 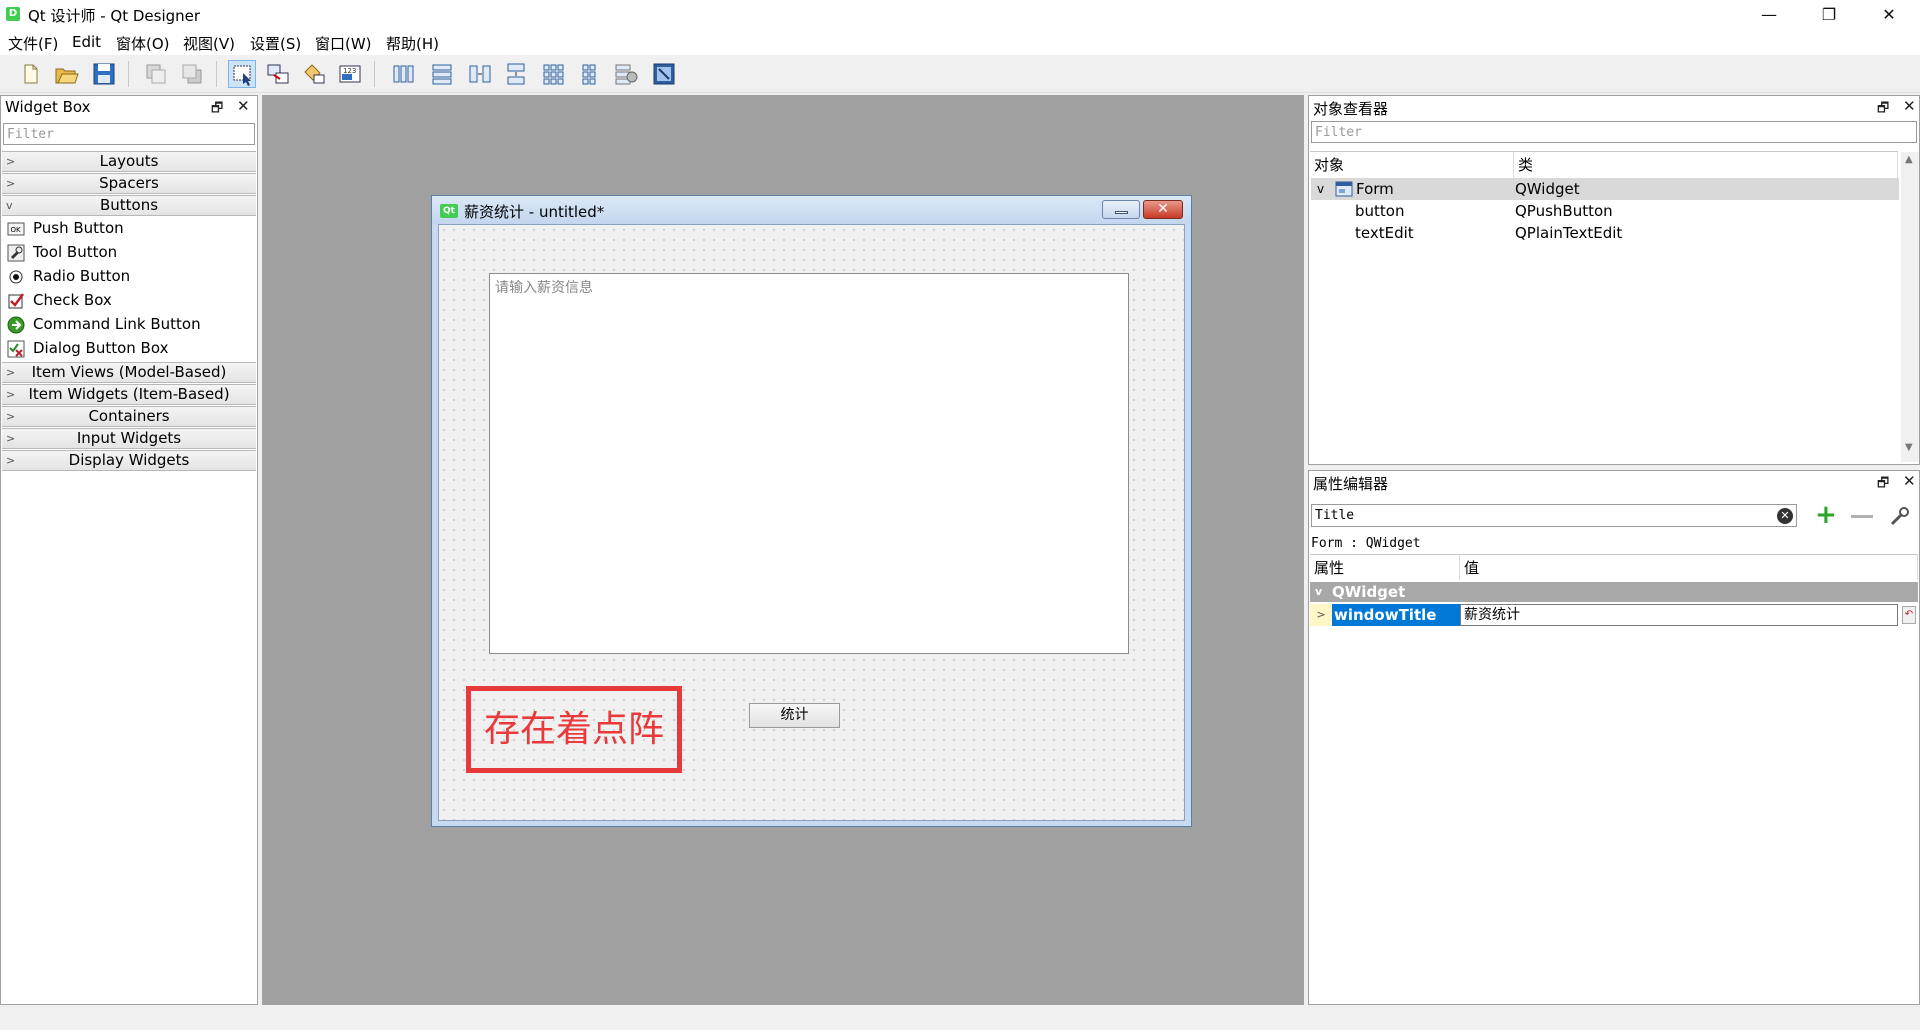 What do you see at coordinates (156, 74) in the screenshot?
I see `send-to-back-icon` at bounding box center [156, 74].